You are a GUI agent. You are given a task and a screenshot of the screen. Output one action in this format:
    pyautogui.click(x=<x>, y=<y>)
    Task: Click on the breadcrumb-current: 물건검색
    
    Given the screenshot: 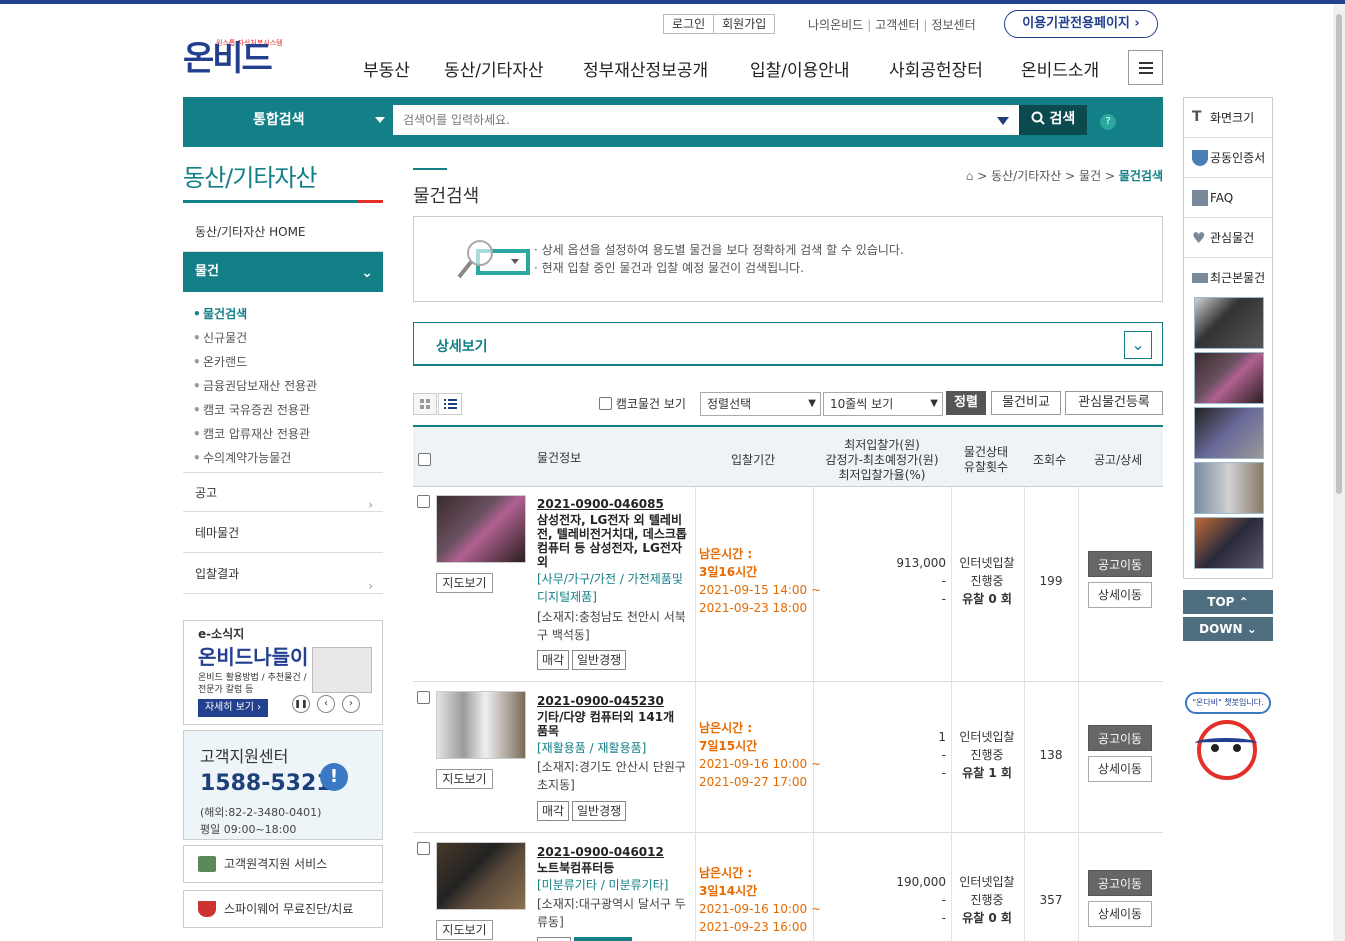 What is the action you would take?
    pyautogui.click(x=1140, y=176)
    